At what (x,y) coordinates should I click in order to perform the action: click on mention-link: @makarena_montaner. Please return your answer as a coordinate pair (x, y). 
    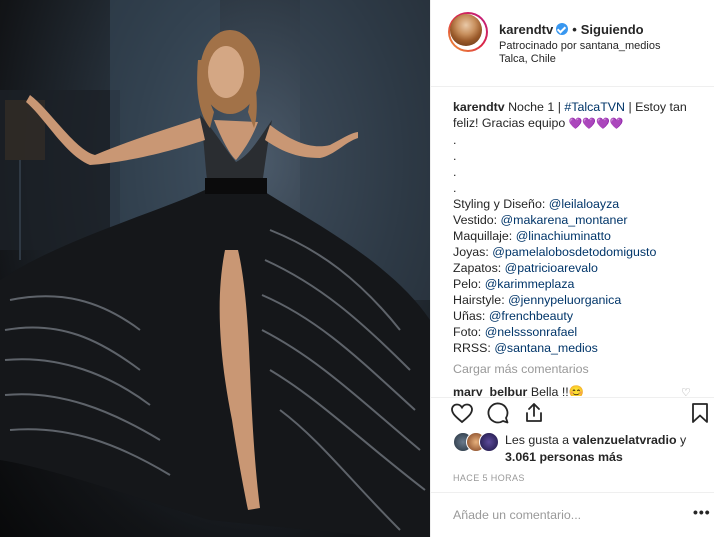
    Looking at the image, I should click on (564, 220).